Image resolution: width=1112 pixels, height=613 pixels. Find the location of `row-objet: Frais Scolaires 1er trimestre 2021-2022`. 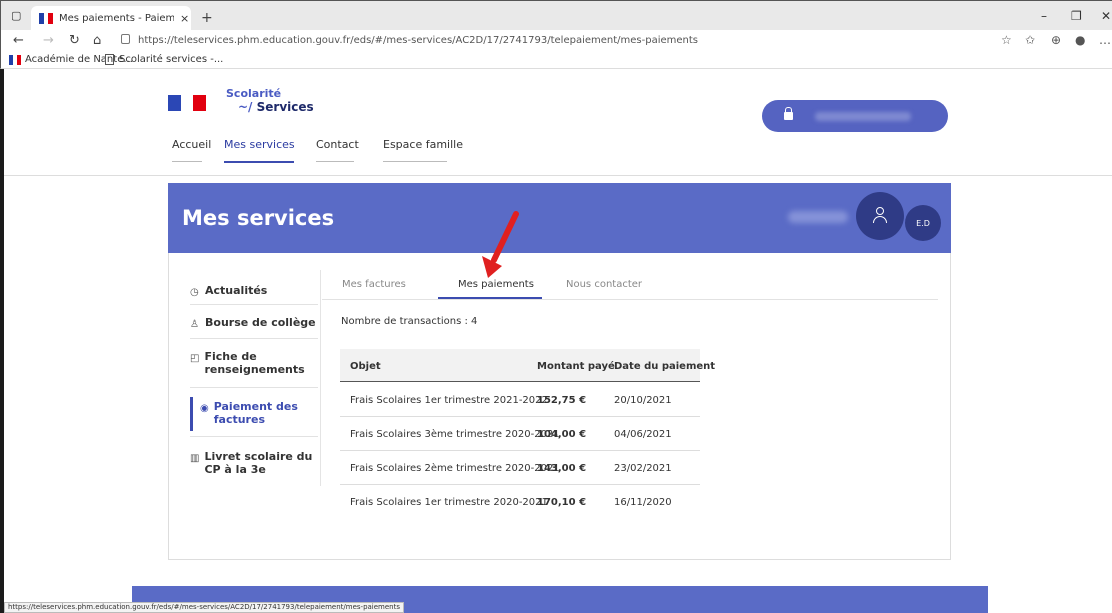

row-objet: Frais Scolaires 1er trimestre 2021-2022 is located at coordinates (449, 400).